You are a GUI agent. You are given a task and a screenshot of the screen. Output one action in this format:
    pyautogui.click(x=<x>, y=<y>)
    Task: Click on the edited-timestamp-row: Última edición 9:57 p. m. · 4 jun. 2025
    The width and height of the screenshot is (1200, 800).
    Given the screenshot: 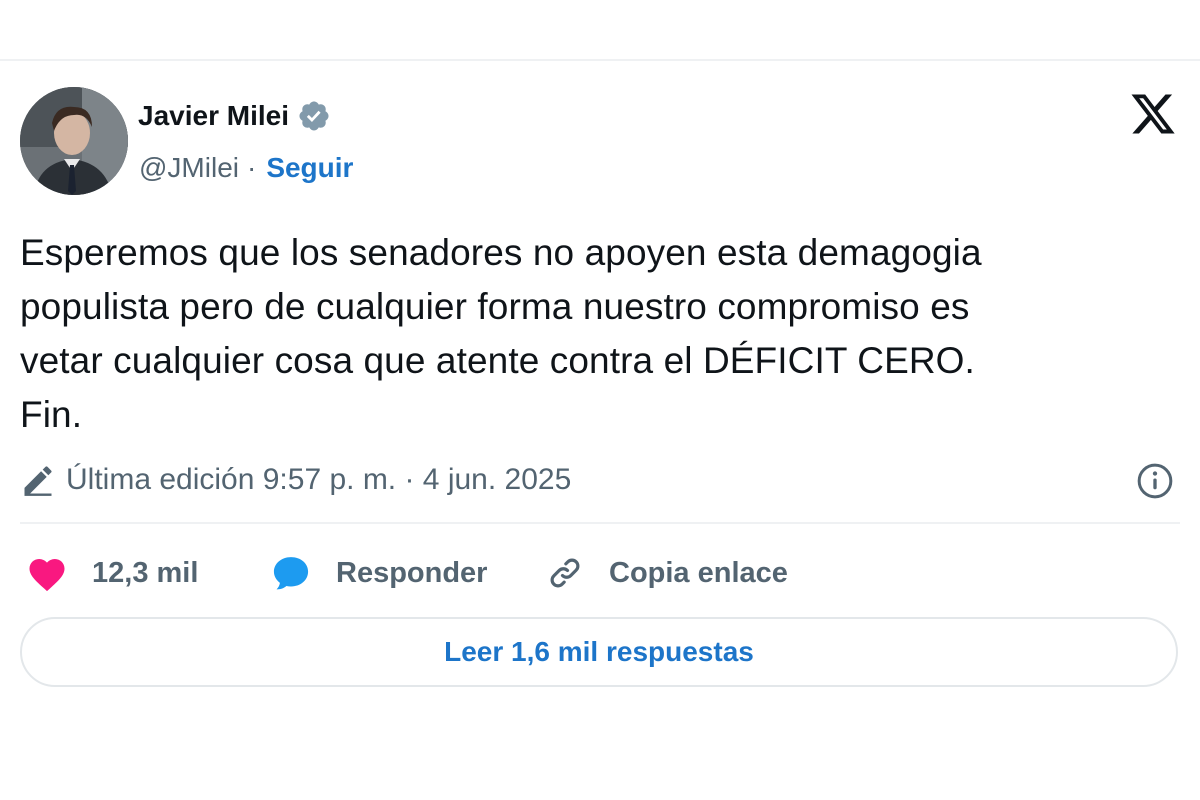 What is the action you would take?
    pyautogui.click(x=295, y=480)
    